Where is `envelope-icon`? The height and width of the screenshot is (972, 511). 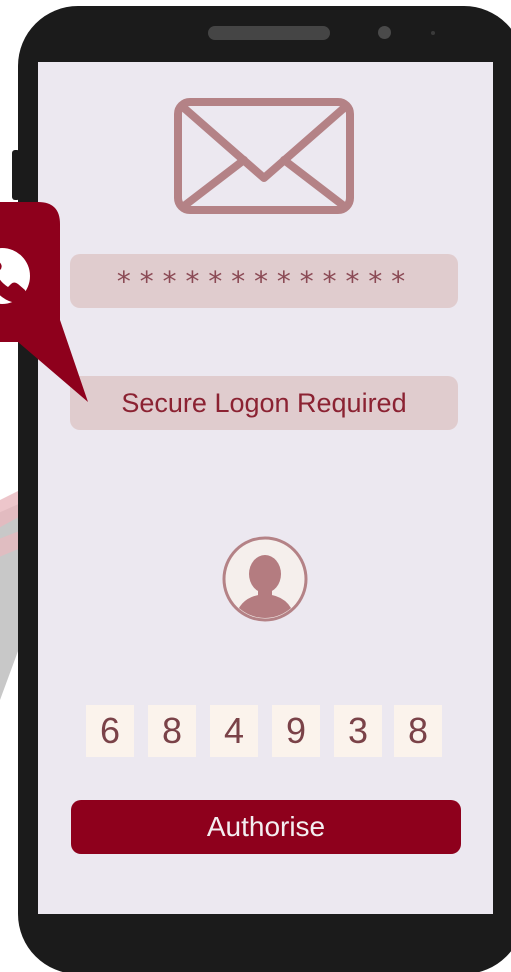 envelope-icon is located at coordinates (264, 156).